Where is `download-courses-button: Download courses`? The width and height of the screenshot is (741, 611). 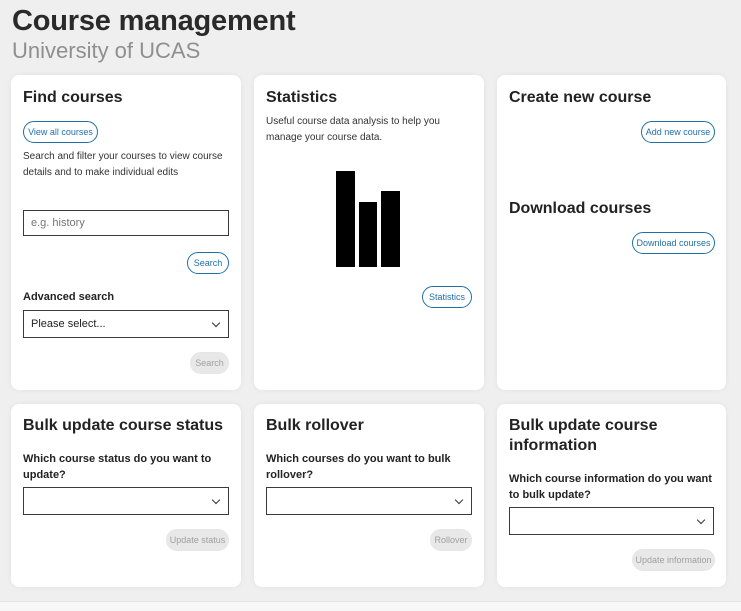 download-courses-button: Download courses is located at coordinates (673, 243).